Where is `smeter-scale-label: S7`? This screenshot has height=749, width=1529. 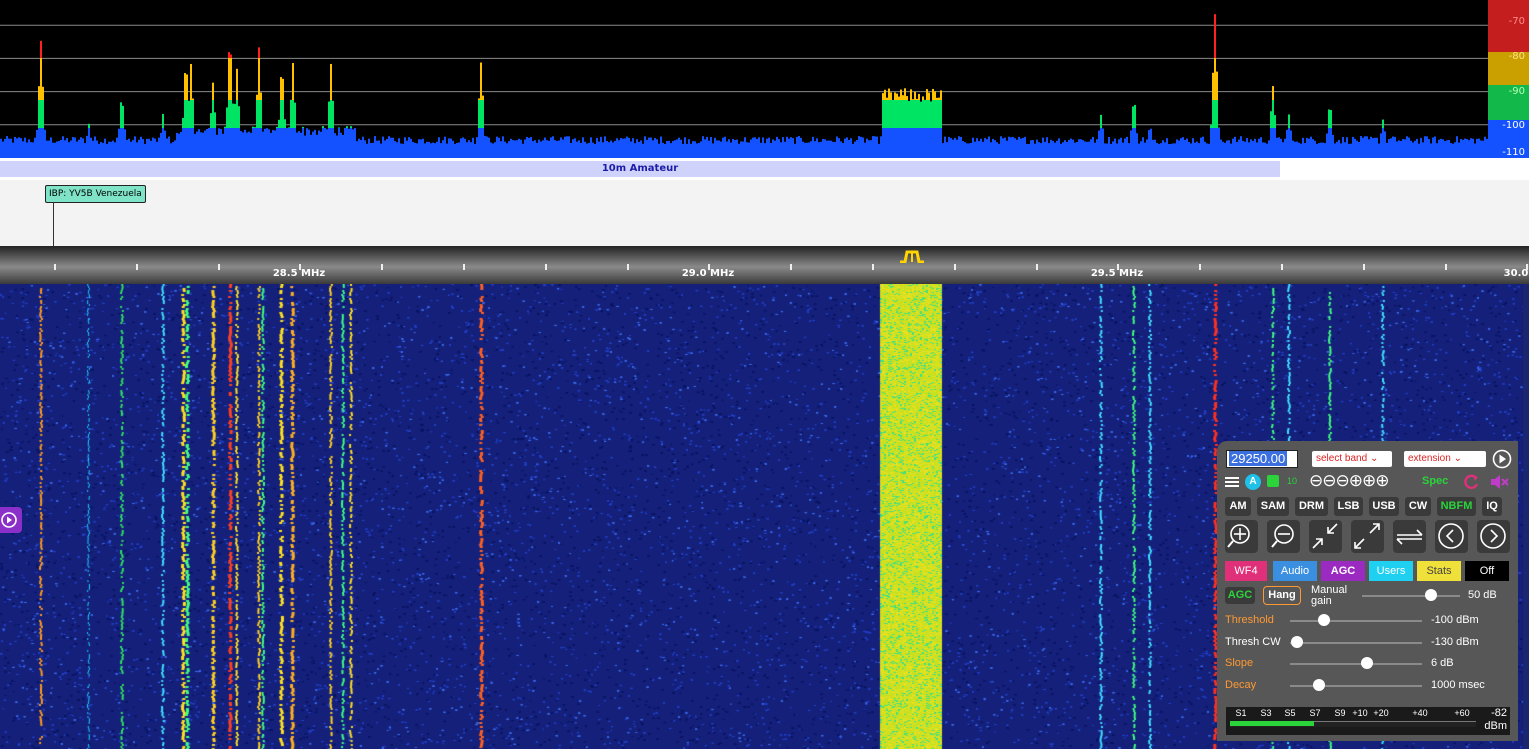 smeter-scale-label: S7 is located at coordinates (1315, 713).